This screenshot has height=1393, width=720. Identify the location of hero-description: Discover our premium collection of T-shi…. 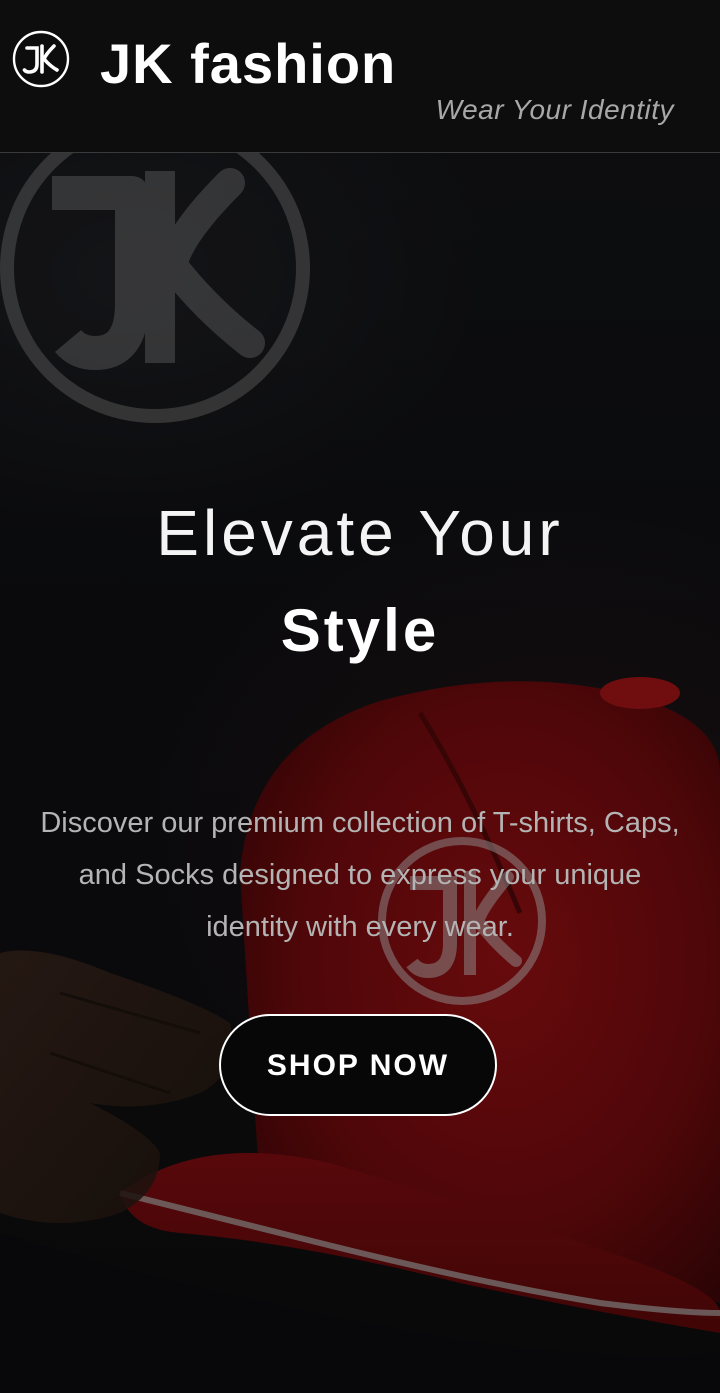
(360, 875).